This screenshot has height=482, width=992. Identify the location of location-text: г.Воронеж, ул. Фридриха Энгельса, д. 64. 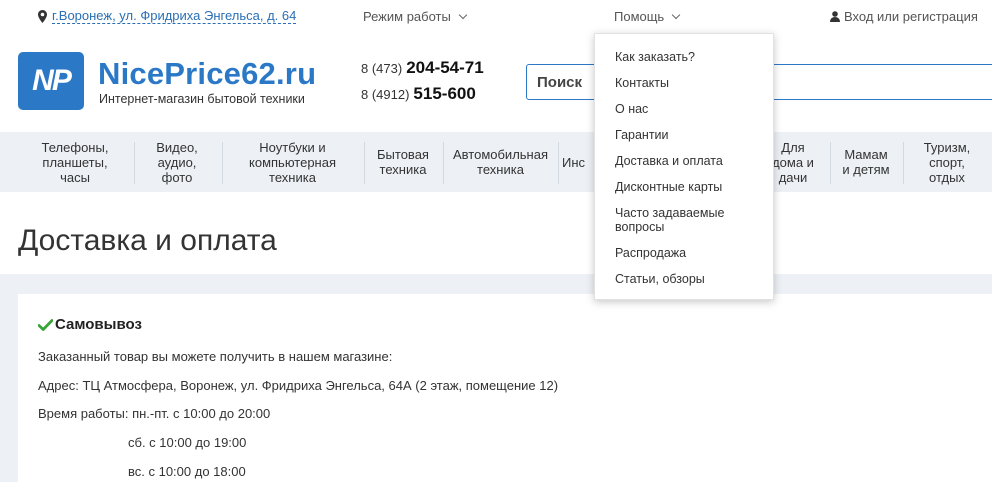
(174, 16).